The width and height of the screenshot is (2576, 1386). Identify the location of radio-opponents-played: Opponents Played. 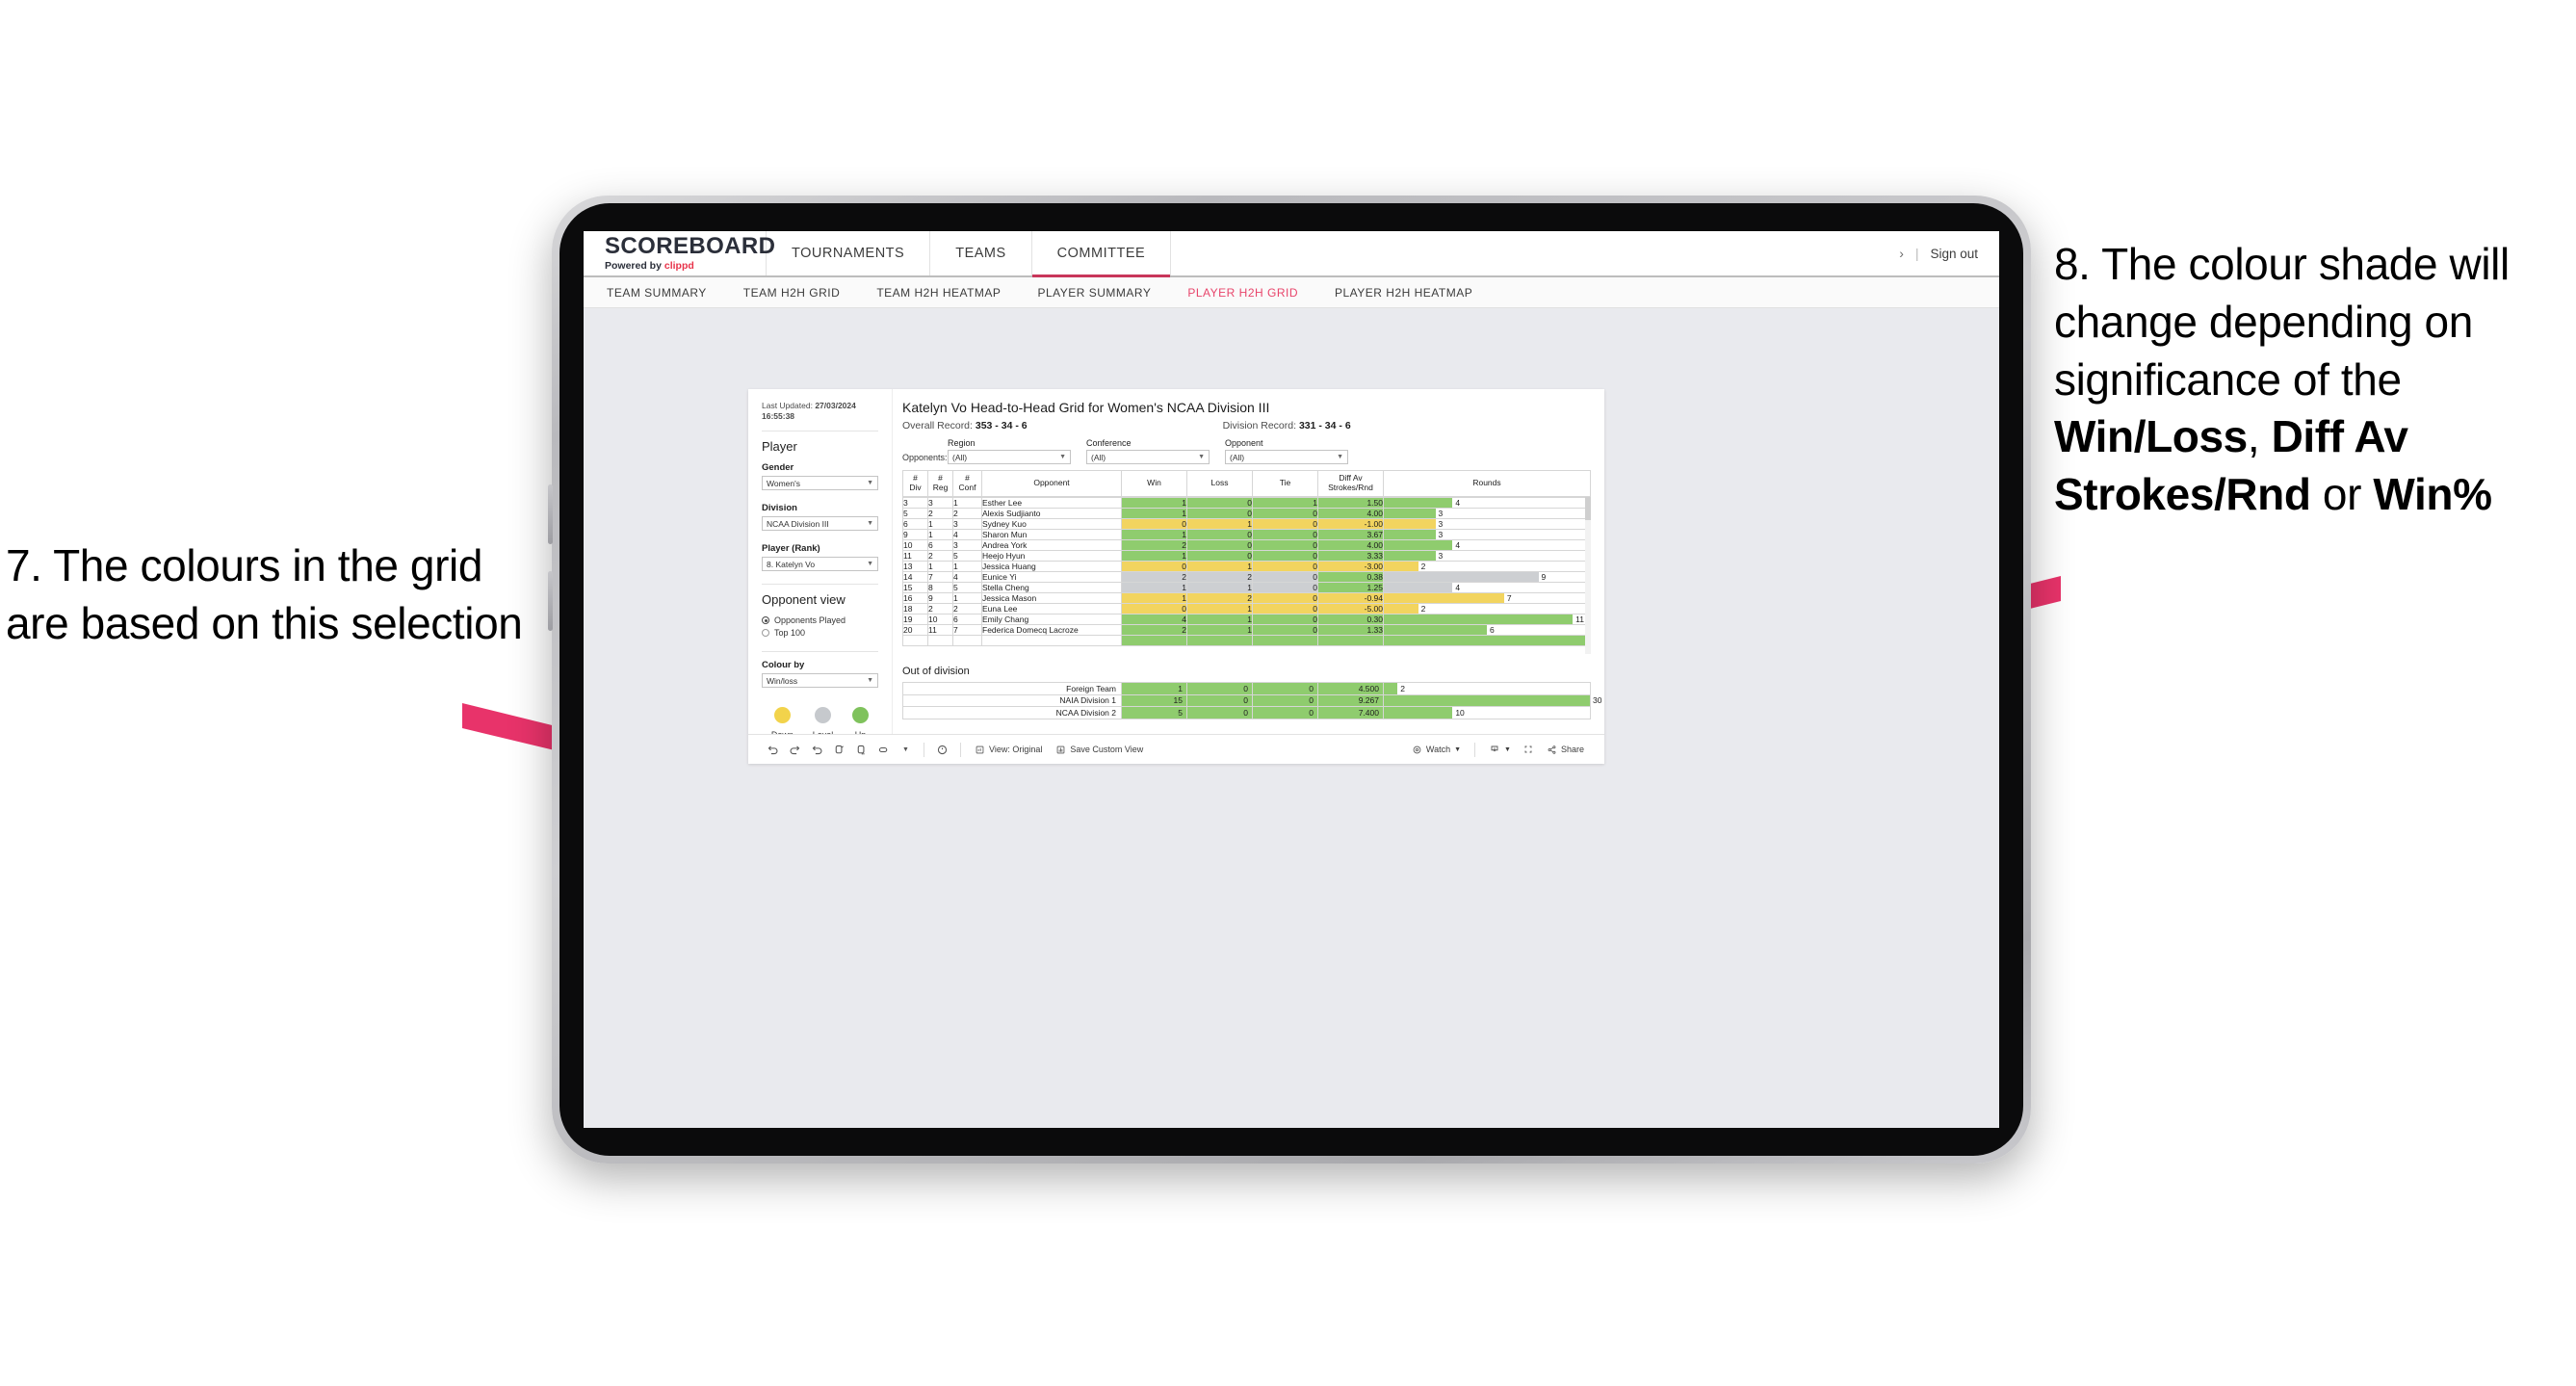
(820, 620).